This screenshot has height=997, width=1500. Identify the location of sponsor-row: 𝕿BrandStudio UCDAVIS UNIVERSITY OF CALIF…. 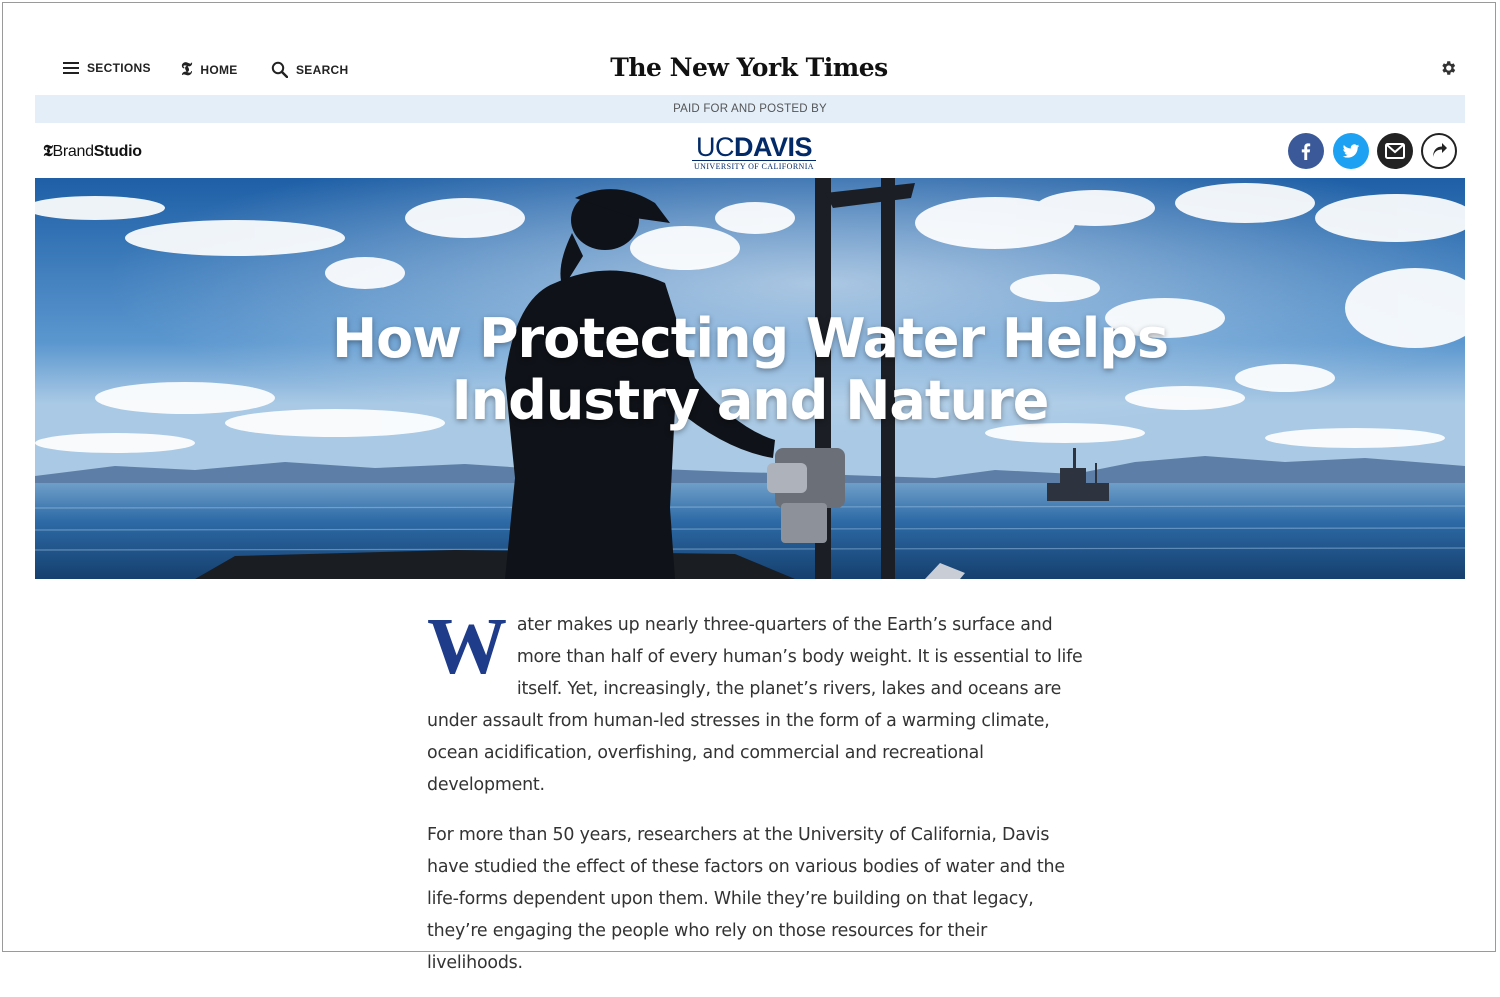
(749, 150).